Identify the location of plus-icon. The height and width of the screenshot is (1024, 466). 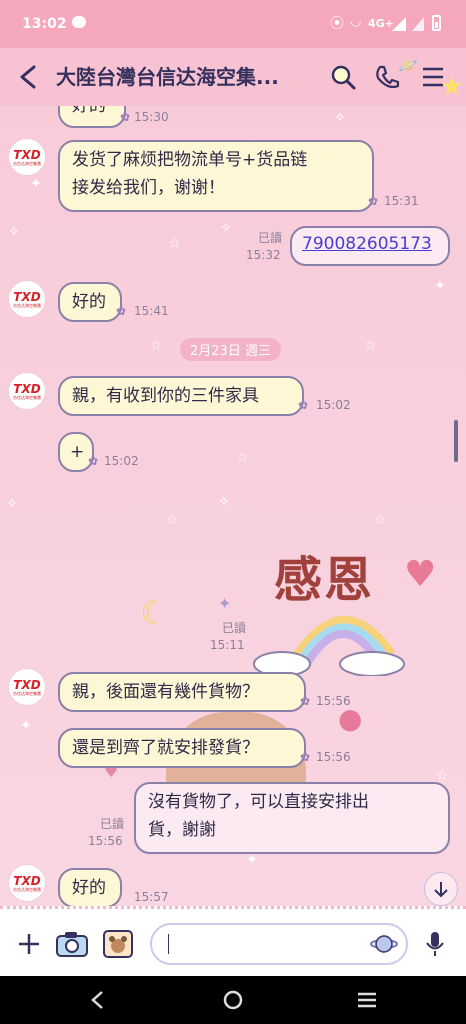
(29, 944).